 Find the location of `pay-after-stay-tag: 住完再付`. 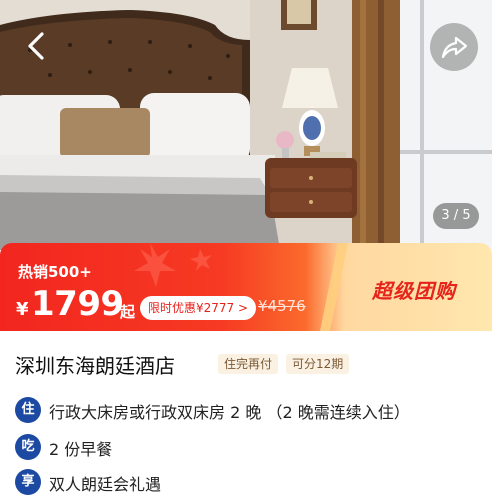

pay-after-stay-tag: 住完再付 is located at coordinates (248, 364).